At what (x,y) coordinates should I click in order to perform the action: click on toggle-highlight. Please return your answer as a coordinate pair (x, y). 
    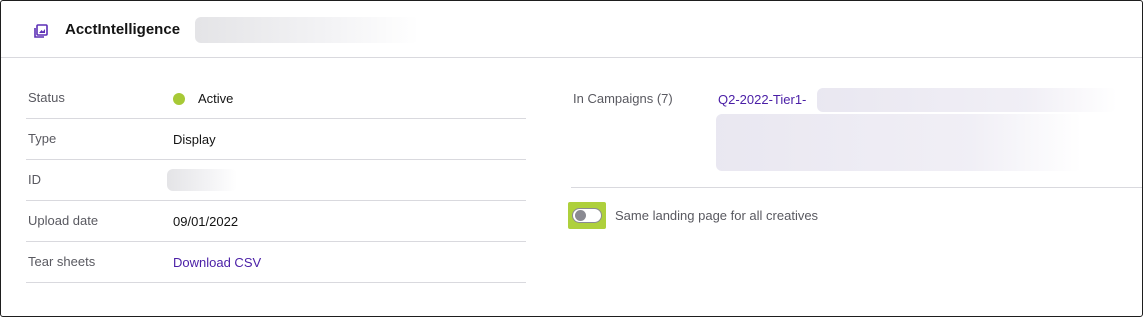
    Looking at the image, I should click on (587, 215).